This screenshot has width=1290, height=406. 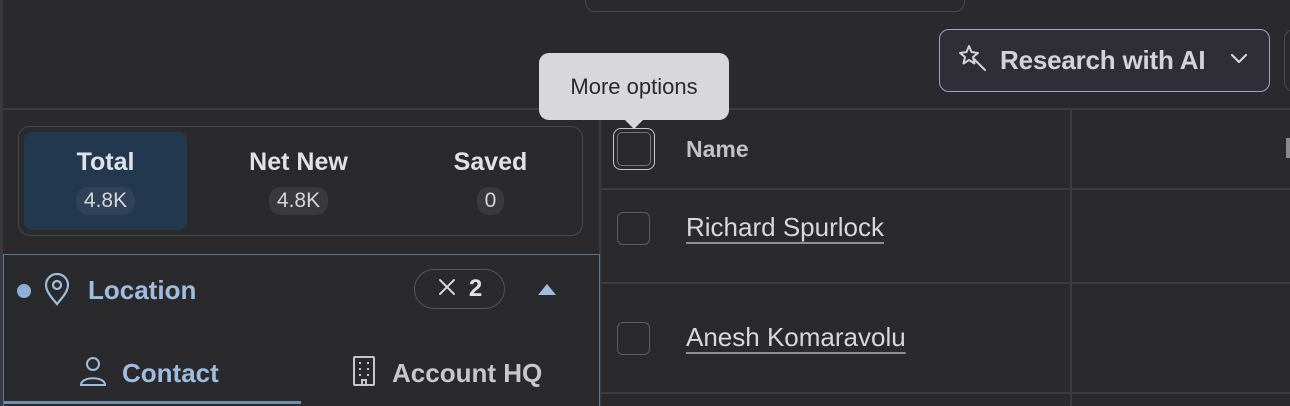 I want to click on research-with-ai-button: Research with AI, so click(x=1104, y=60).